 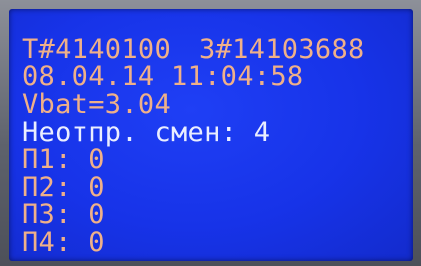 I want to click on unsent-shifts-line: Неотпр. смен: 4, so click(x=146, y=132).